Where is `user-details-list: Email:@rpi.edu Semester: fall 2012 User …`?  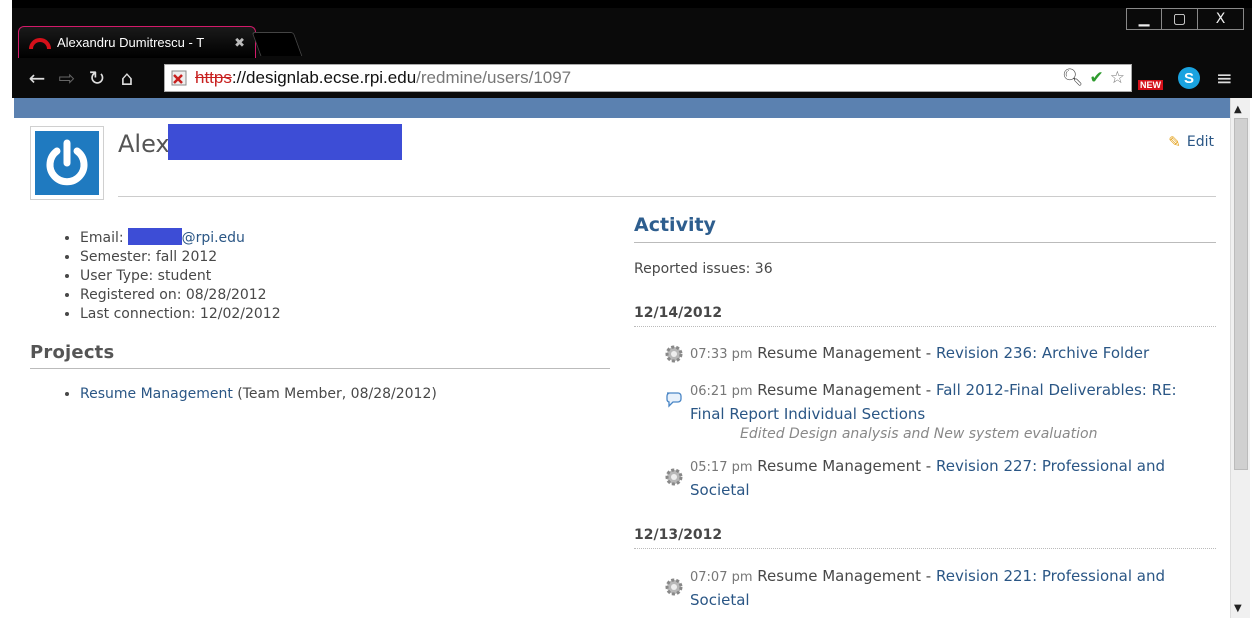 user-details-list: Email:@rpi.edu Semester: fall 2012 User … is located at coordinates (172, 276).